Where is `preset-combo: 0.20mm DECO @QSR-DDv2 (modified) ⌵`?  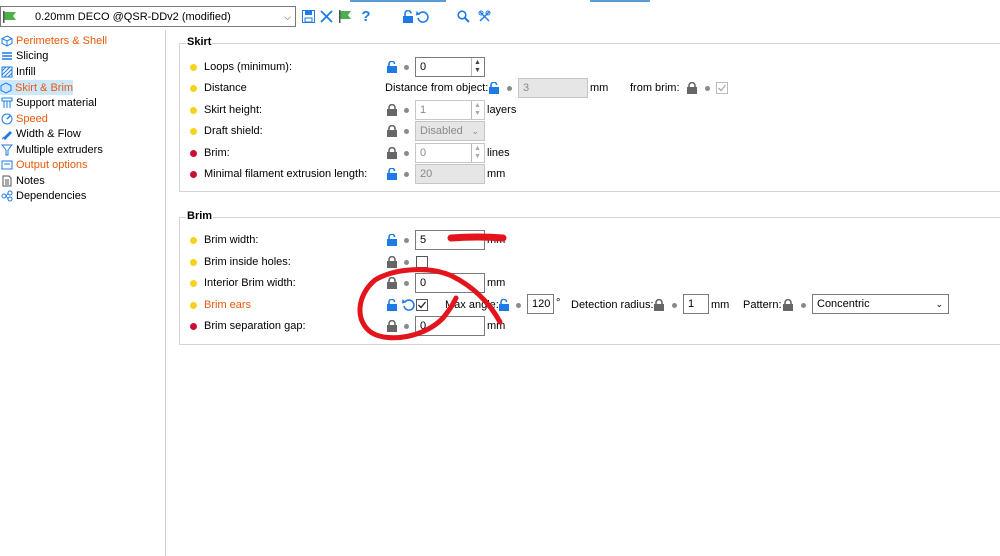 preset-combo: 0.20mm DECO @QSR-DDv2 (modified) ⌵ is located at coordinates (148, 16).